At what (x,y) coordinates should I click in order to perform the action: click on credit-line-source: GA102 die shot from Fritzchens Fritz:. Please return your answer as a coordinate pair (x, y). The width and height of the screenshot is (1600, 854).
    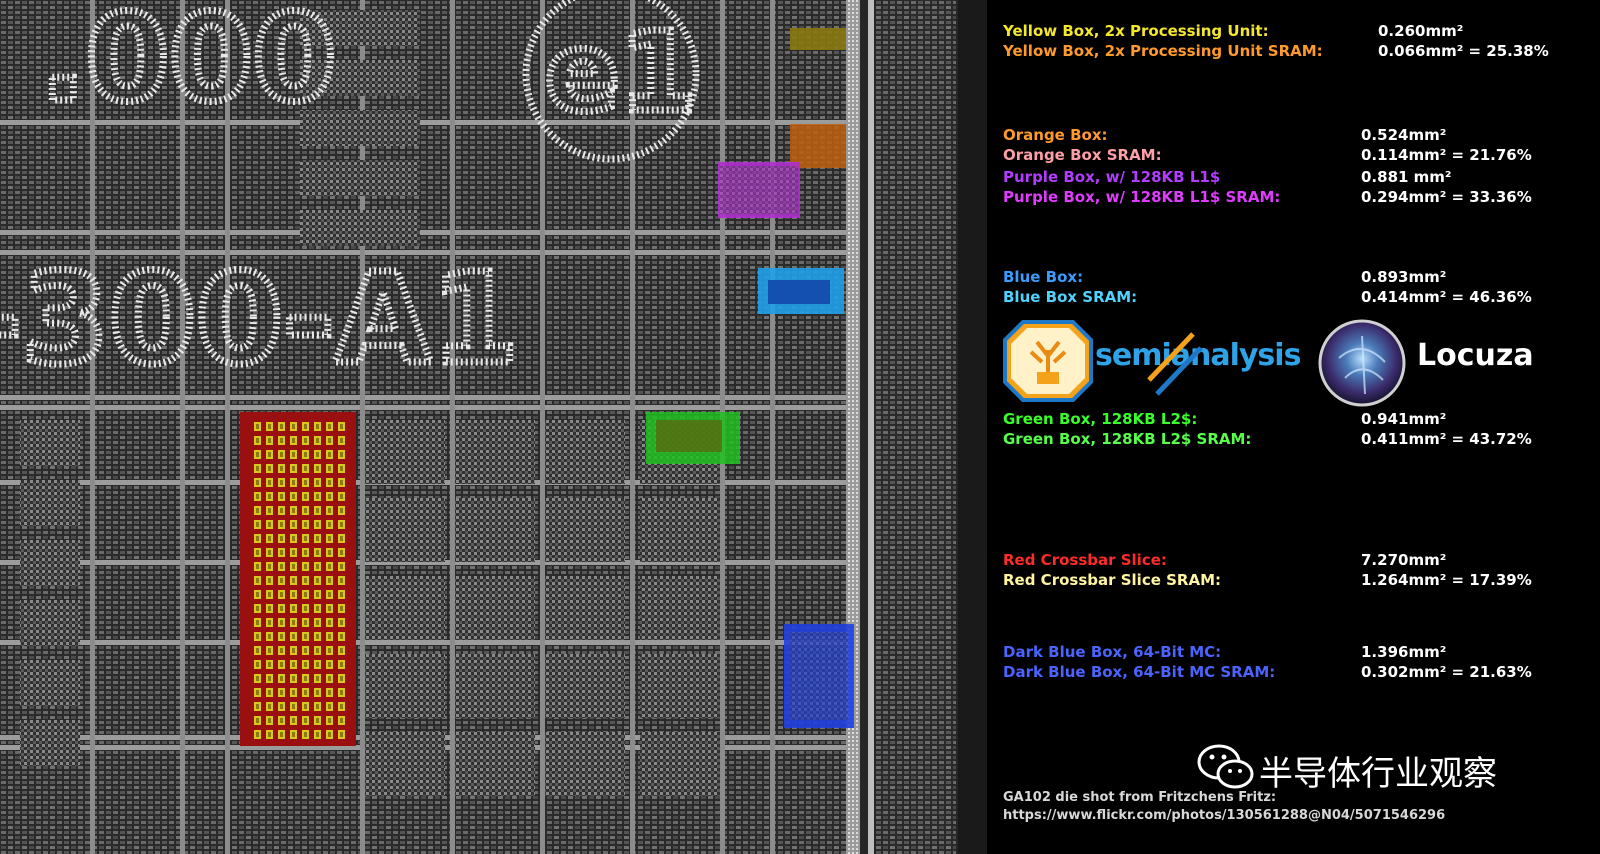
    Looking at the image, I should click on (1140, 797).